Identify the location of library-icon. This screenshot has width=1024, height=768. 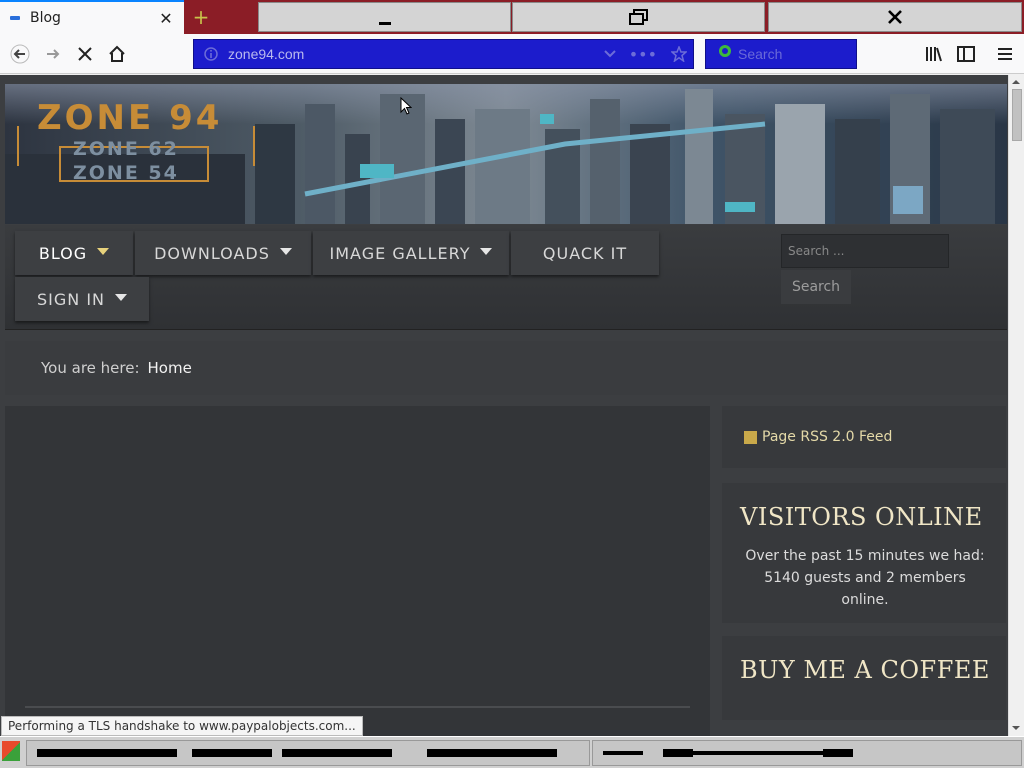
(934, 54).